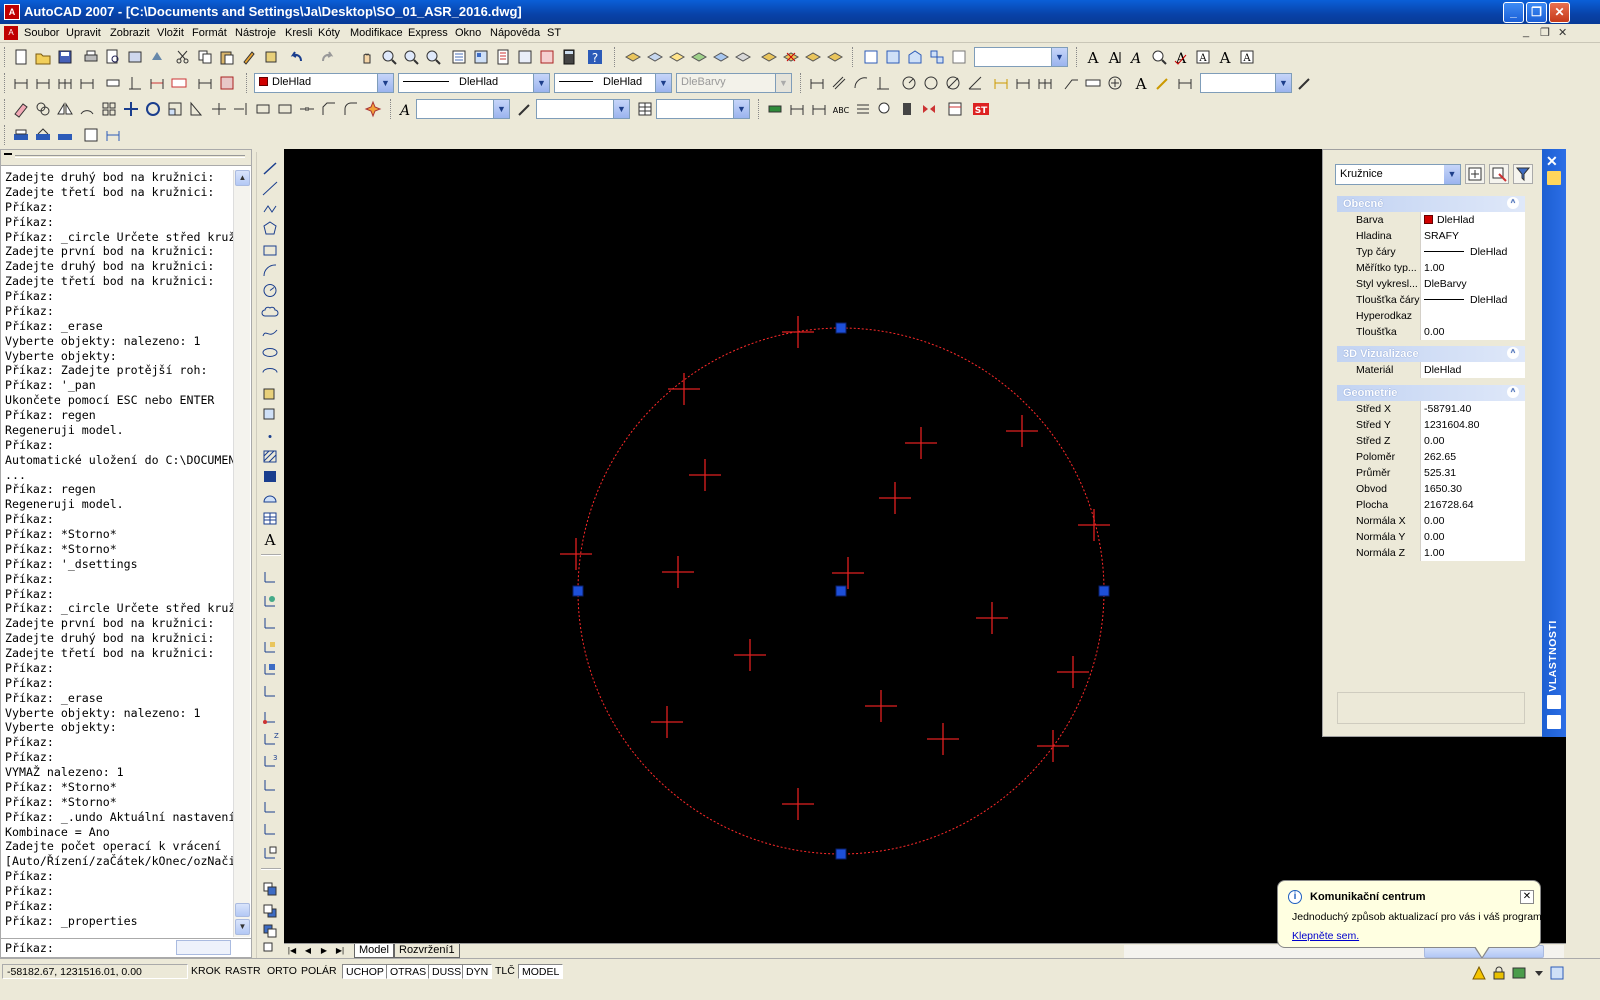 The height and width of the screenshot is (1000, 1600). Describe the element at coordinates (307, 109) in the screenshot. I see `join-icon` at that location.